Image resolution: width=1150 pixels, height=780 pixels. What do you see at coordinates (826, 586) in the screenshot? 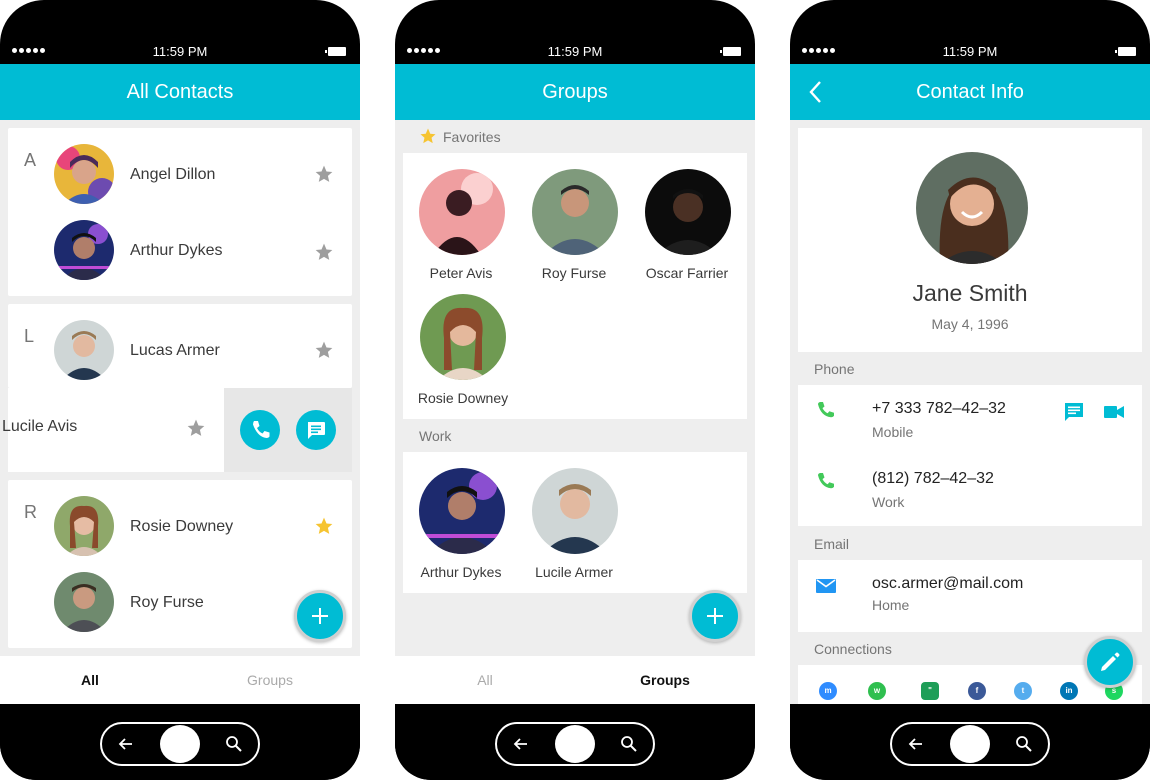
I see `email-icon` at bounding box center [826, 586].